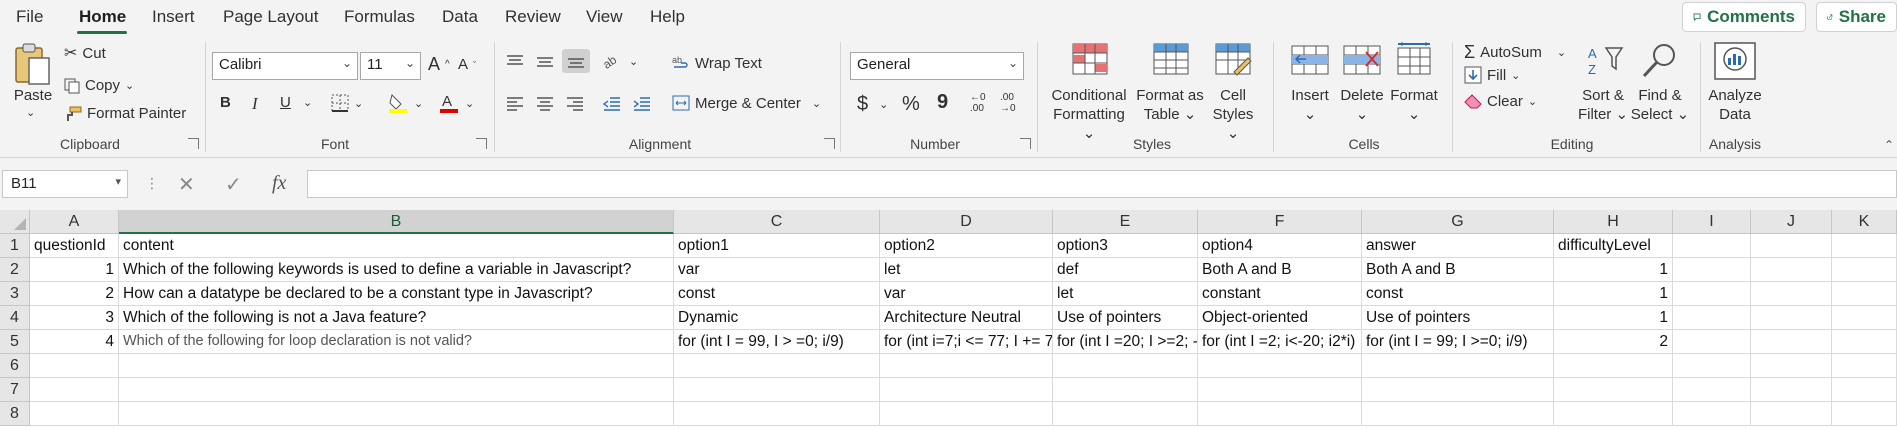 This screenshot has height=430, width=1897. I want to click on cell-a4: 3, so click(74, 318).